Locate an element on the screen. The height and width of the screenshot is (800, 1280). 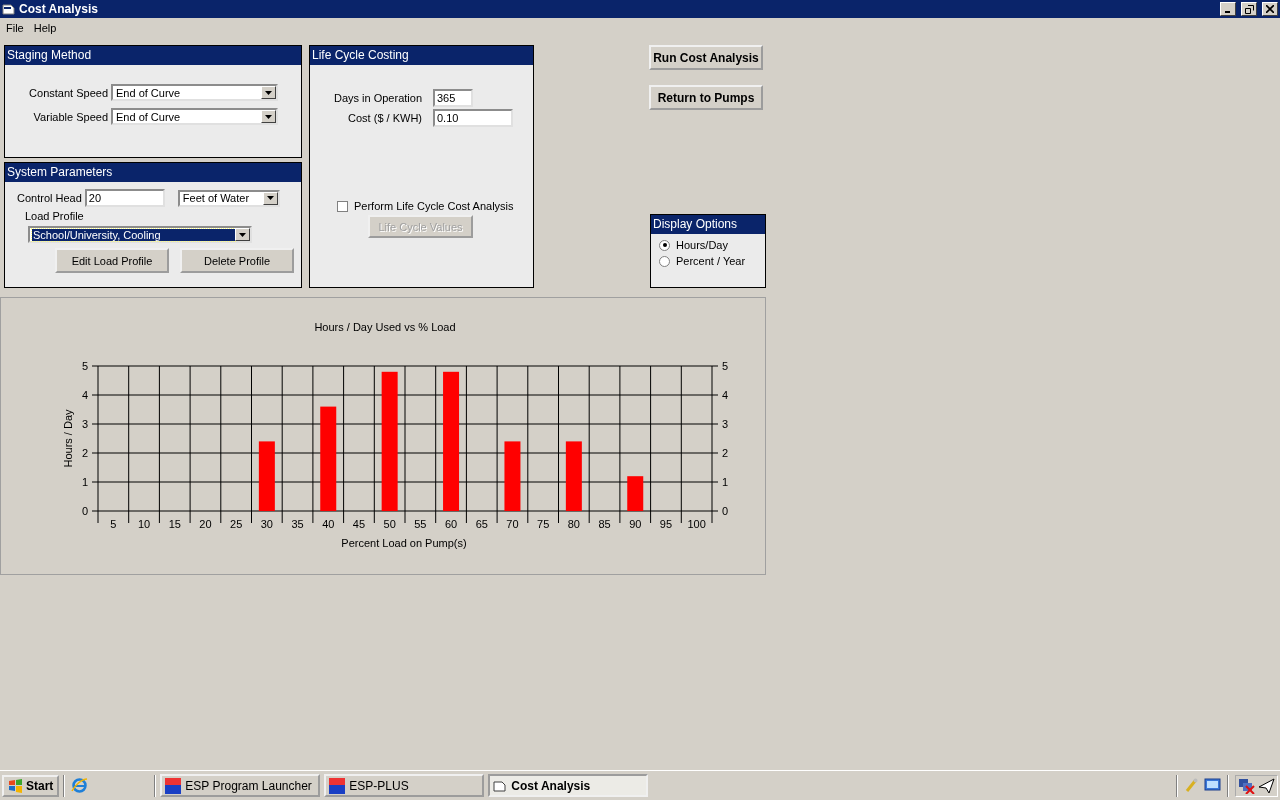
network-disconnected-icon is located at coordinates (1247, 785).